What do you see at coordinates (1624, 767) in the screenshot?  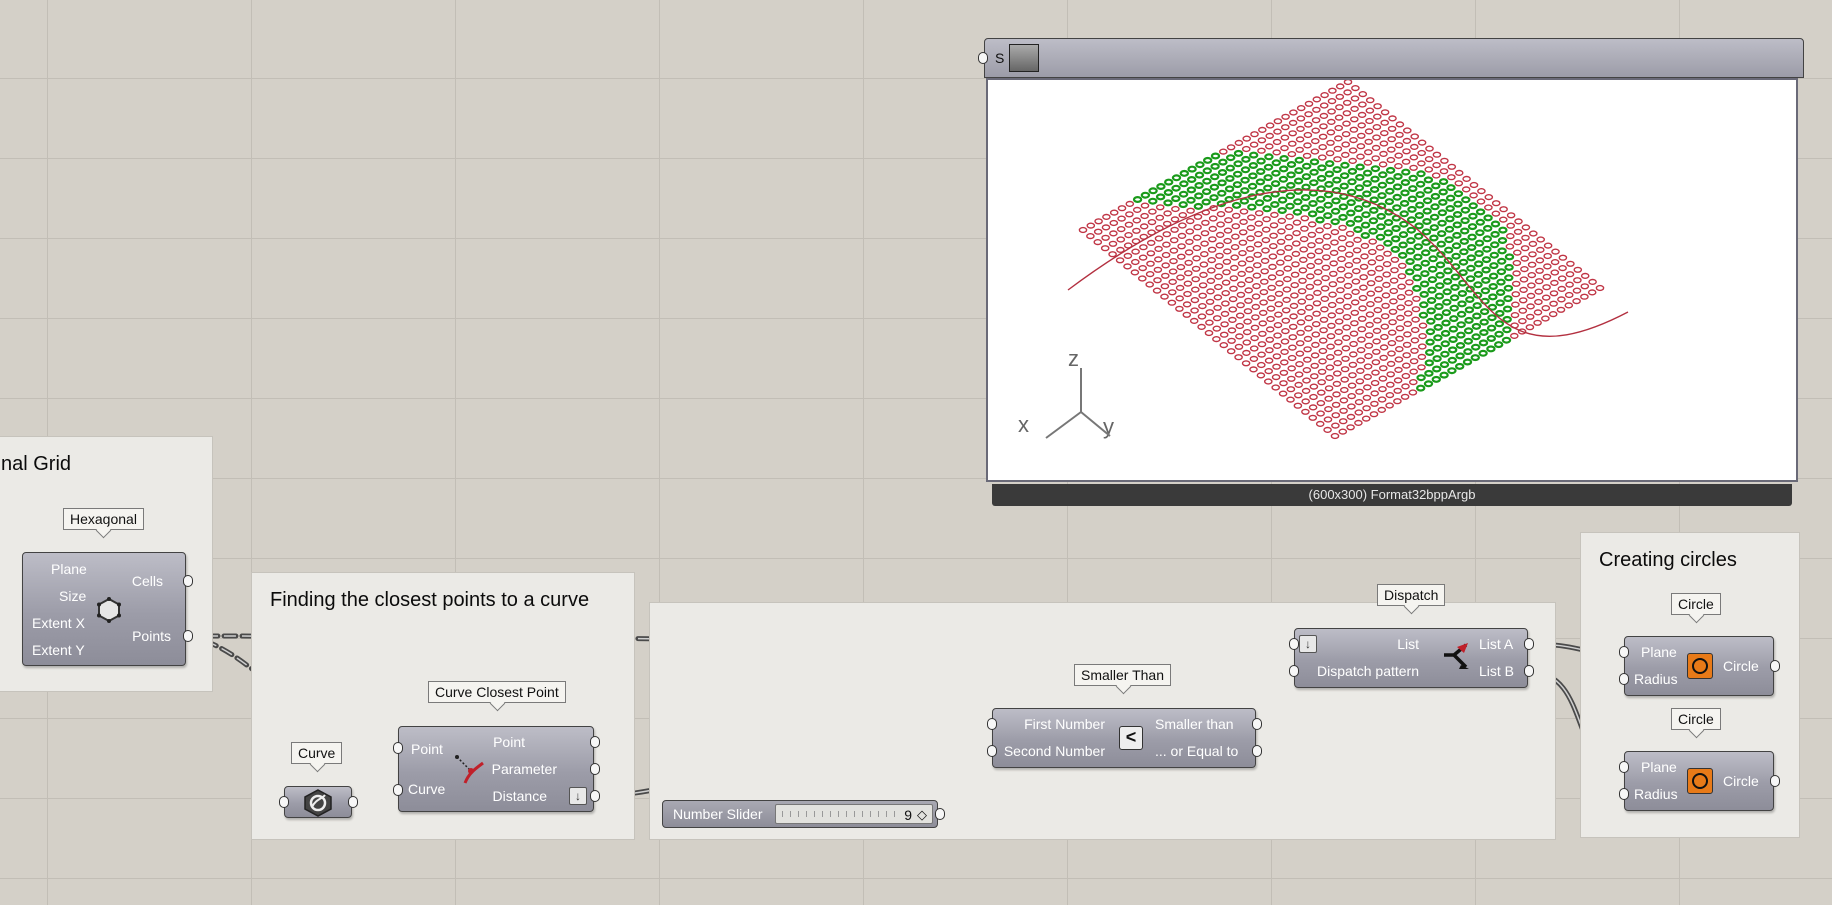 I see `input-grip-plane-b` at bounding box center [1624, 767].